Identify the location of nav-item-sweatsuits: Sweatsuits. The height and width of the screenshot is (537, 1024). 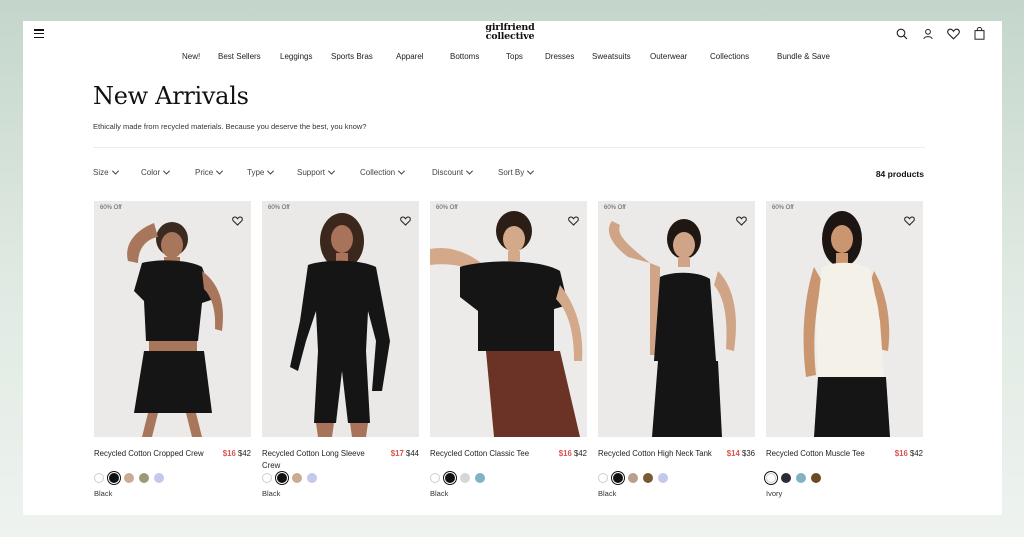
(611, 56).